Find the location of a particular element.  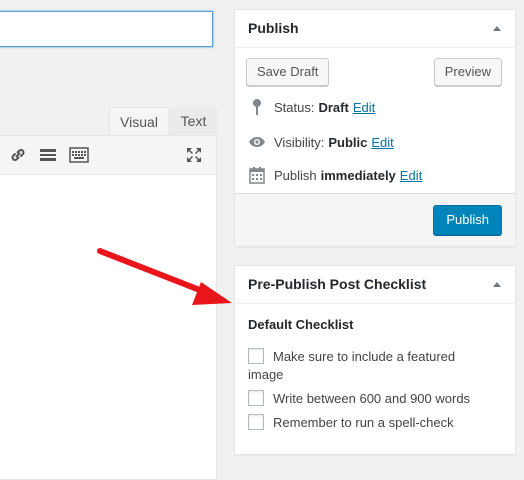

status-edit-link: Edit is located at coordinates (364, 107).